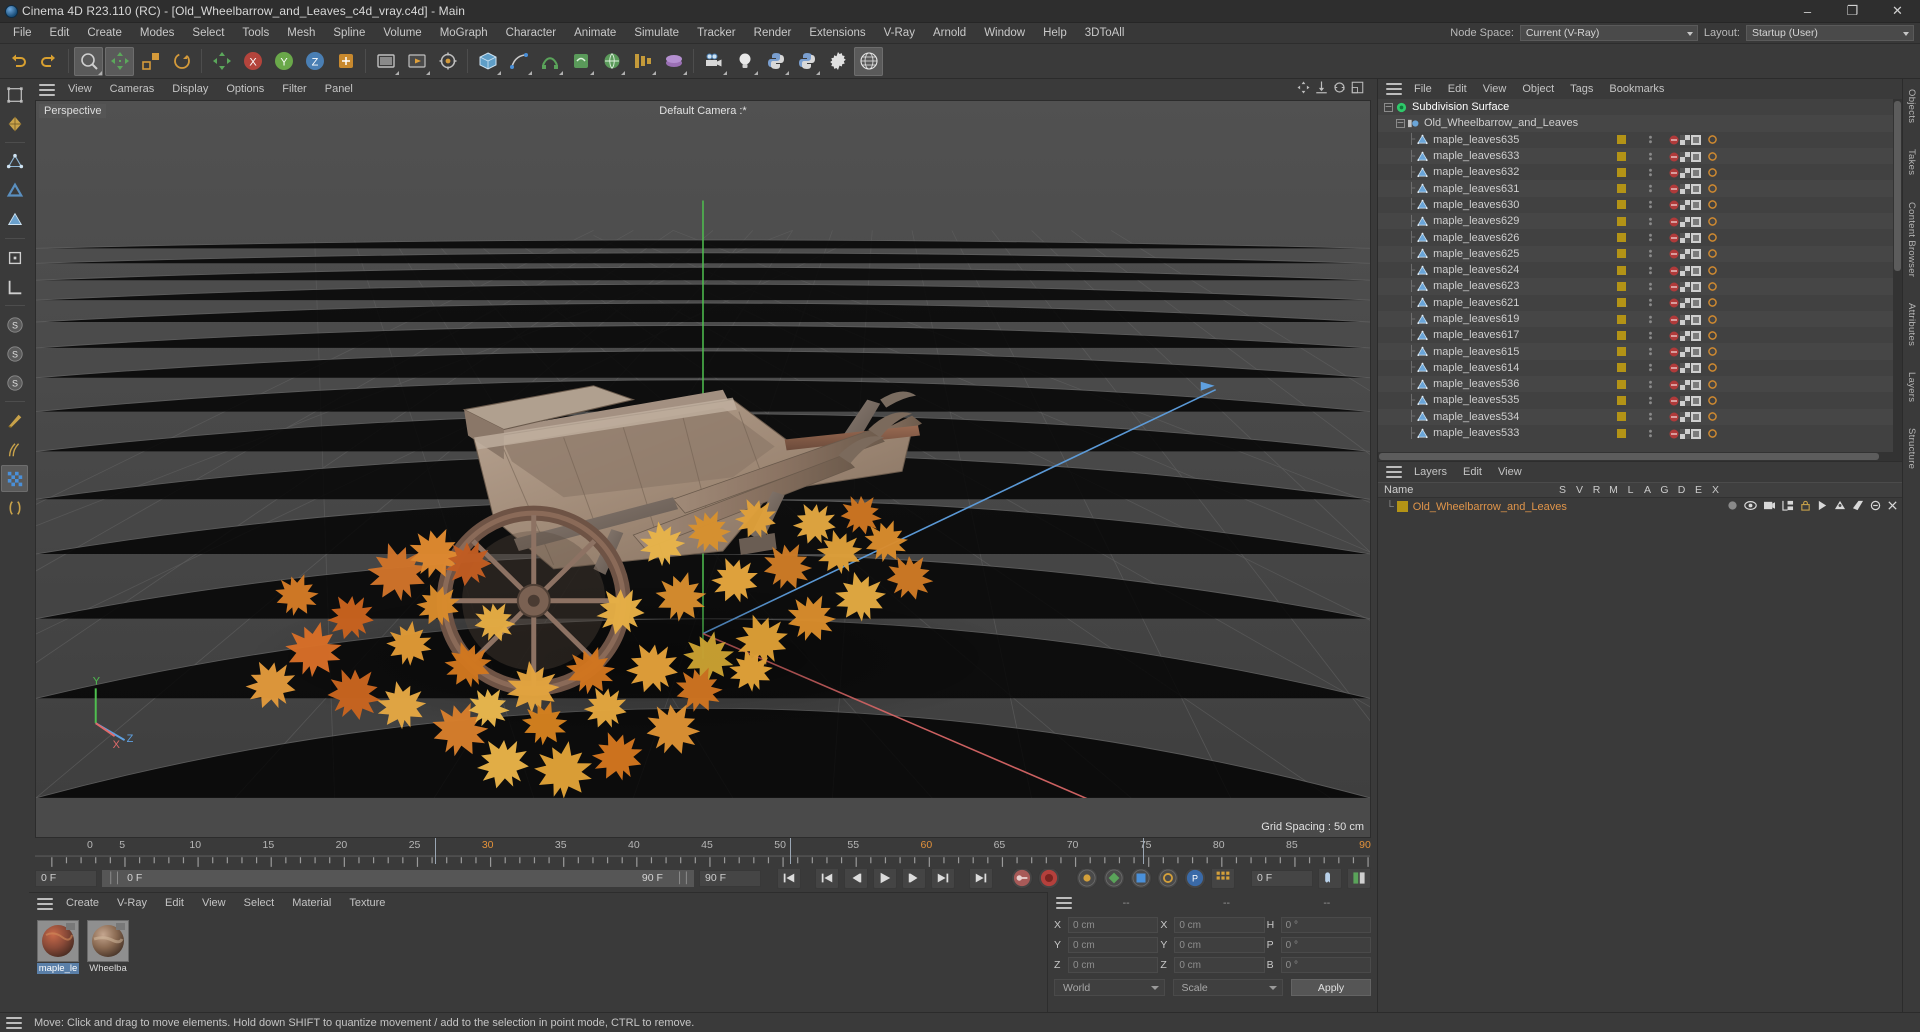 This screenshot has width=1920, height=1032. I want to click on menu-edit: Edit, so click(60, 33).